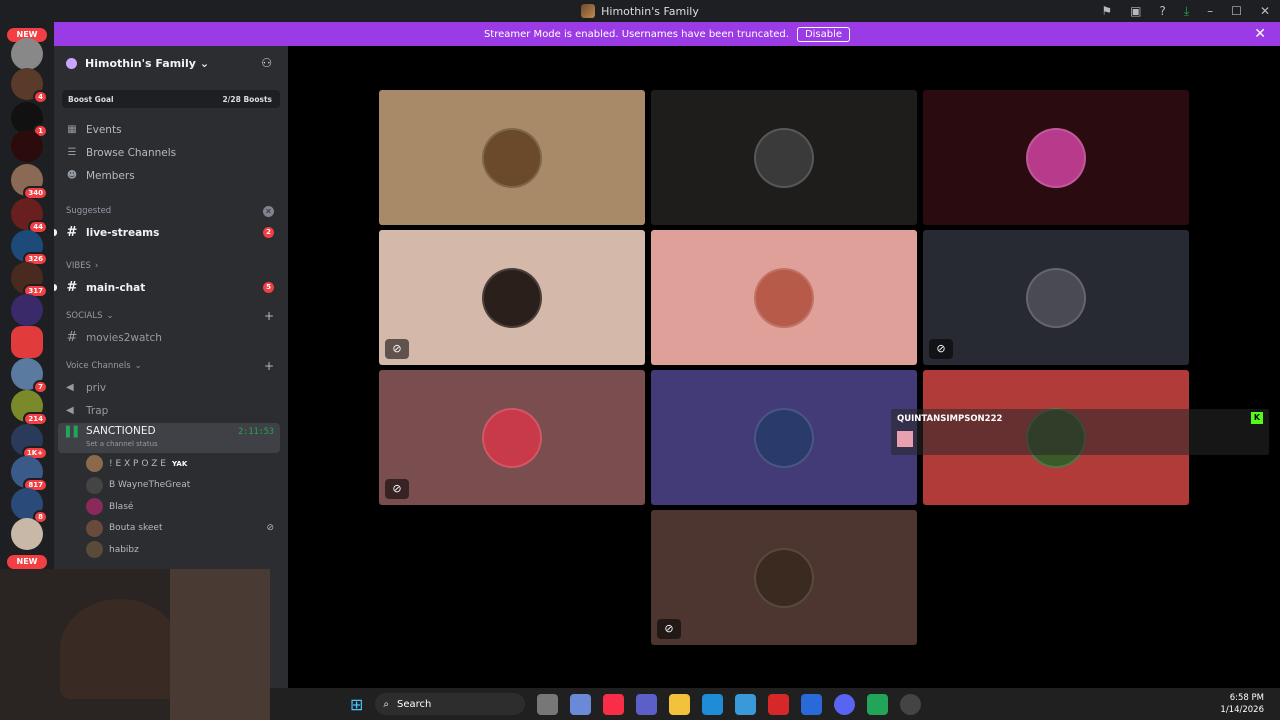  What do you see at coordinates (171, 175) in the screenshot?
I see `menu-members: ☻ Members` at bounding box center [171, 175].